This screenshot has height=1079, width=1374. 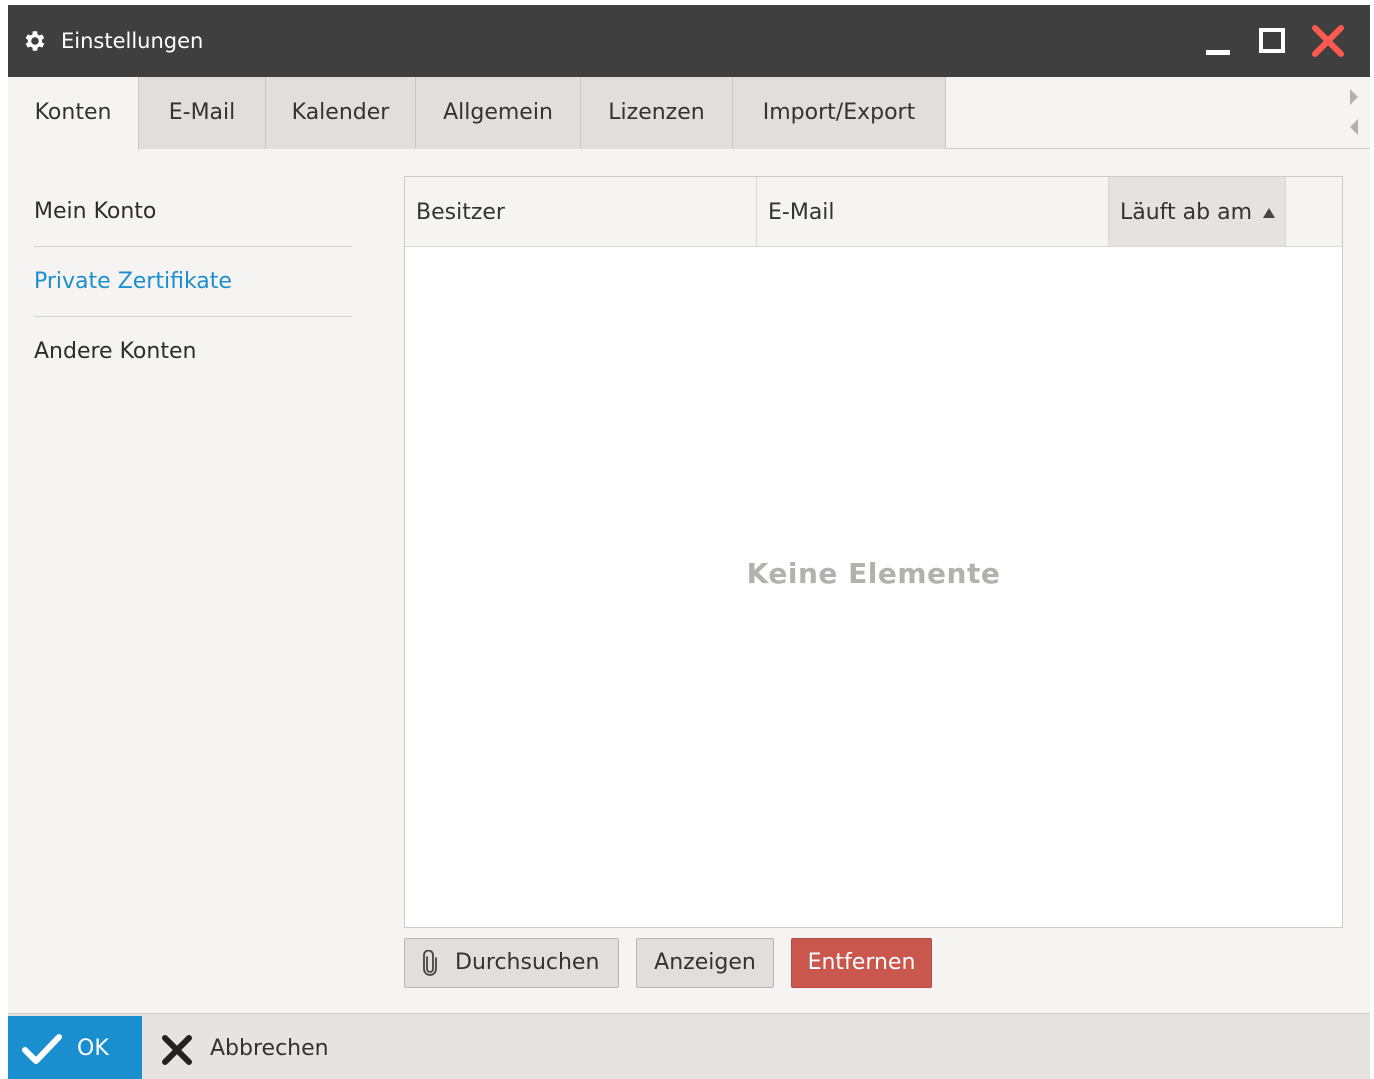 I want to click on column-label: Läuft ab am, so click(x=1186, y=212).